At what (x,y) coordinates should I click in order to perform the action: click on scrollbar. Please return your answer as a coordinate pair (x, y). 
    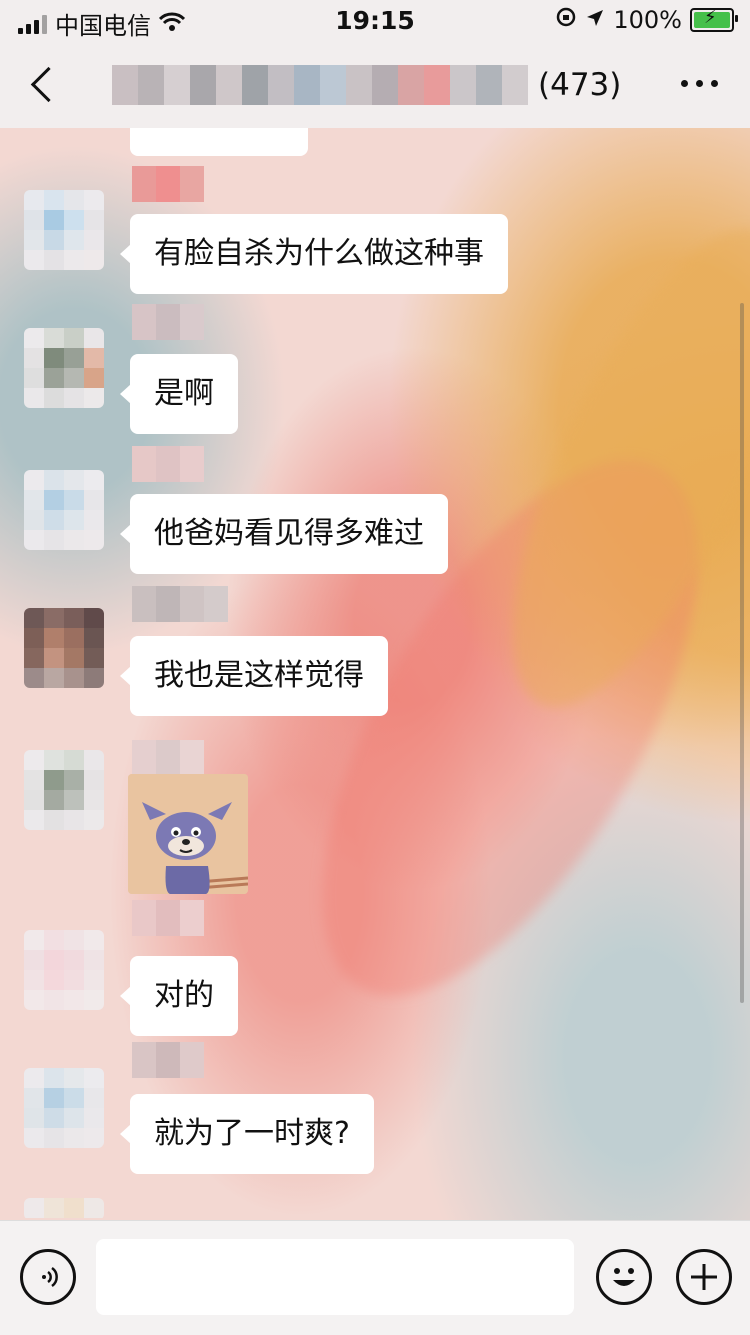
    Looking at the image, I should click on (742, 653).